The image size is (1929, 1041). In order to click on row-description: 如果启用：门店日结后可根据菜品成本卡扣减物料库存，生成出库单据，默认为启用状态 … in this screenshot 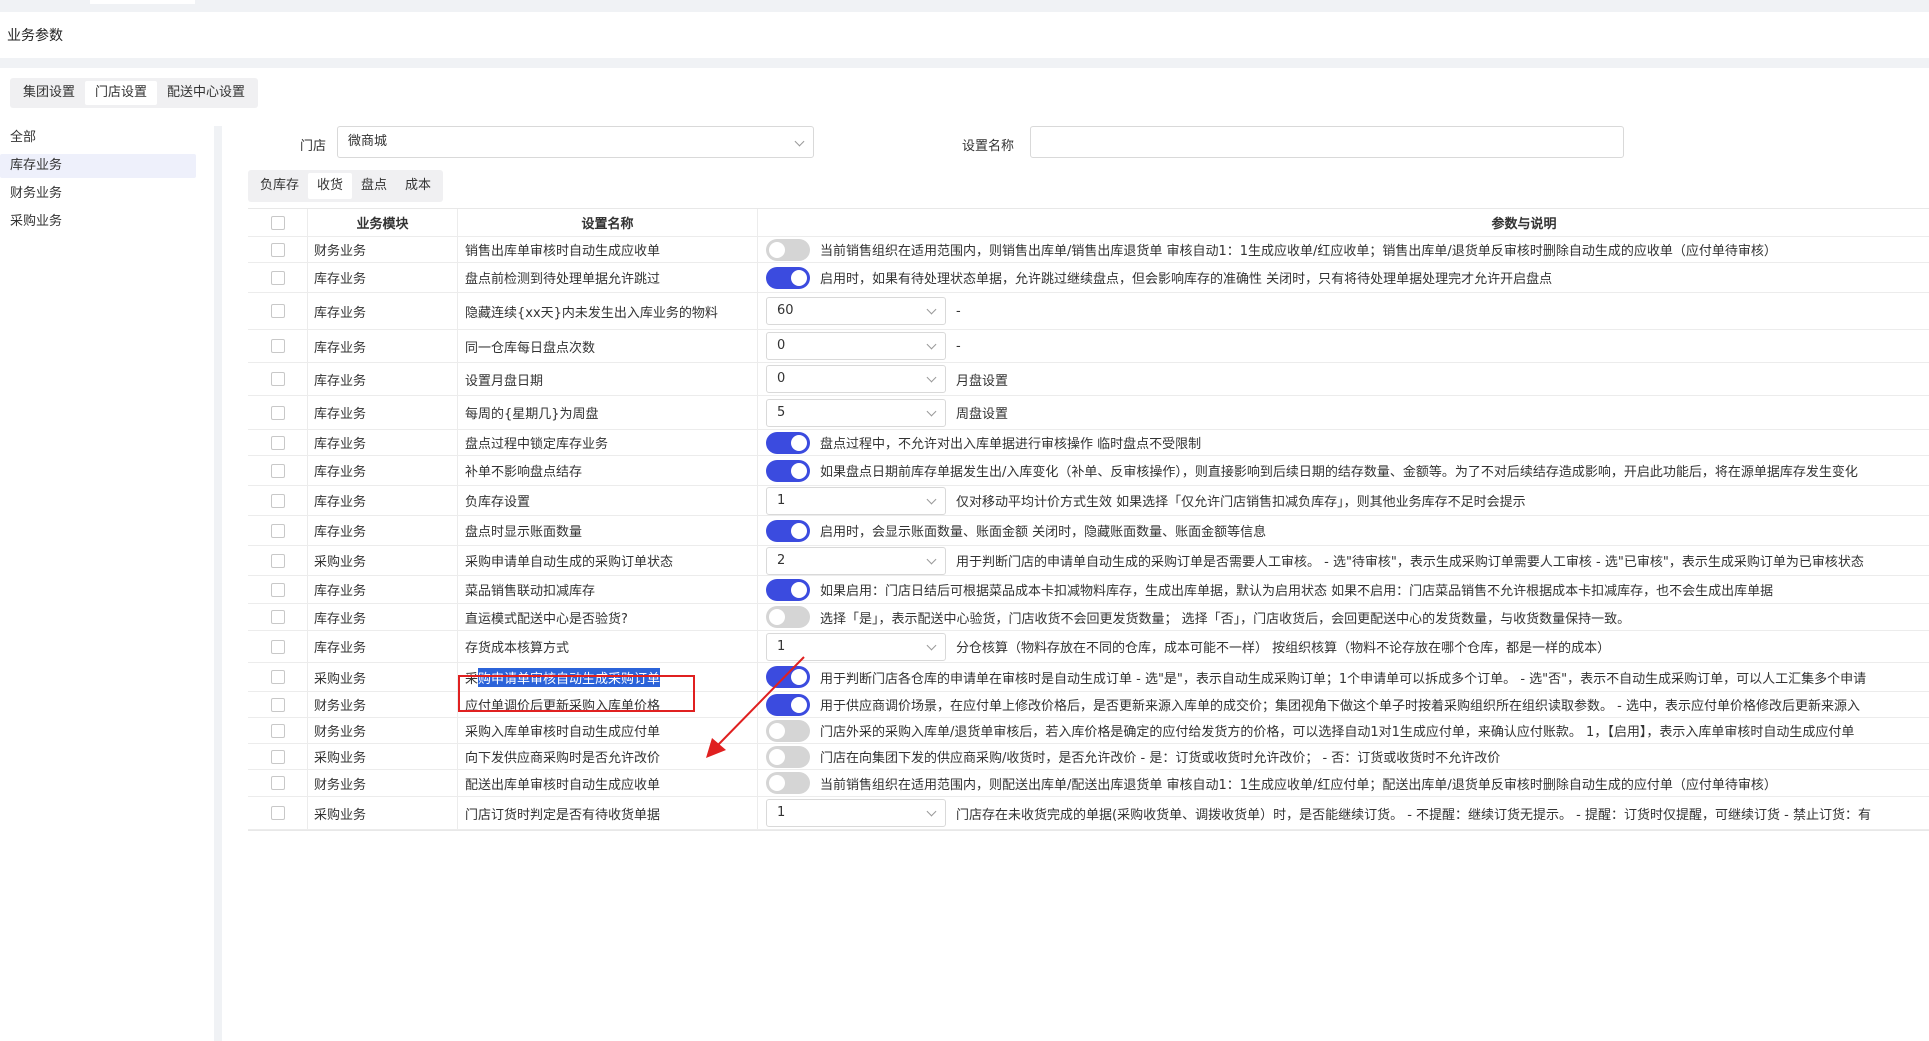, I will do `click(1297, 591)`.